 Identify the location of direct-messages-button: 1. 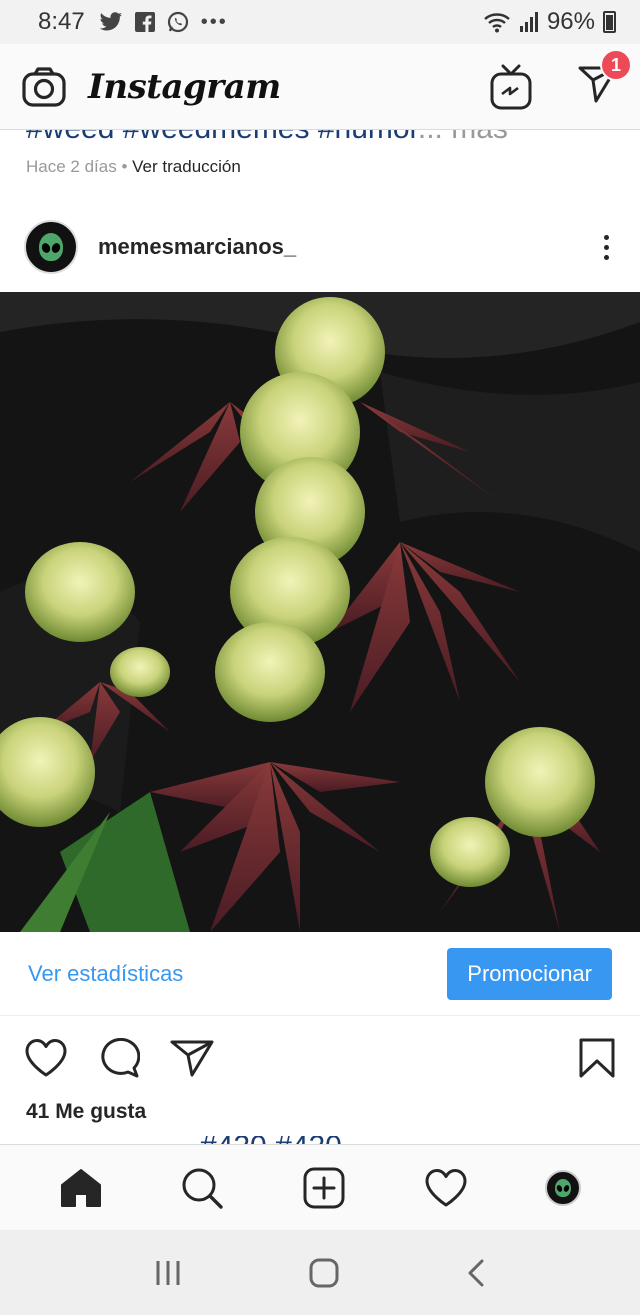
(605, 78).